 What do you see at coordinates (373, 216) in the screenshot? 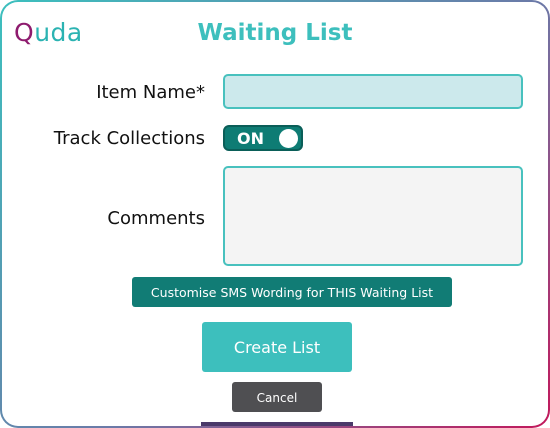
I see `comments-textarea` at bounding box center [373, 216].